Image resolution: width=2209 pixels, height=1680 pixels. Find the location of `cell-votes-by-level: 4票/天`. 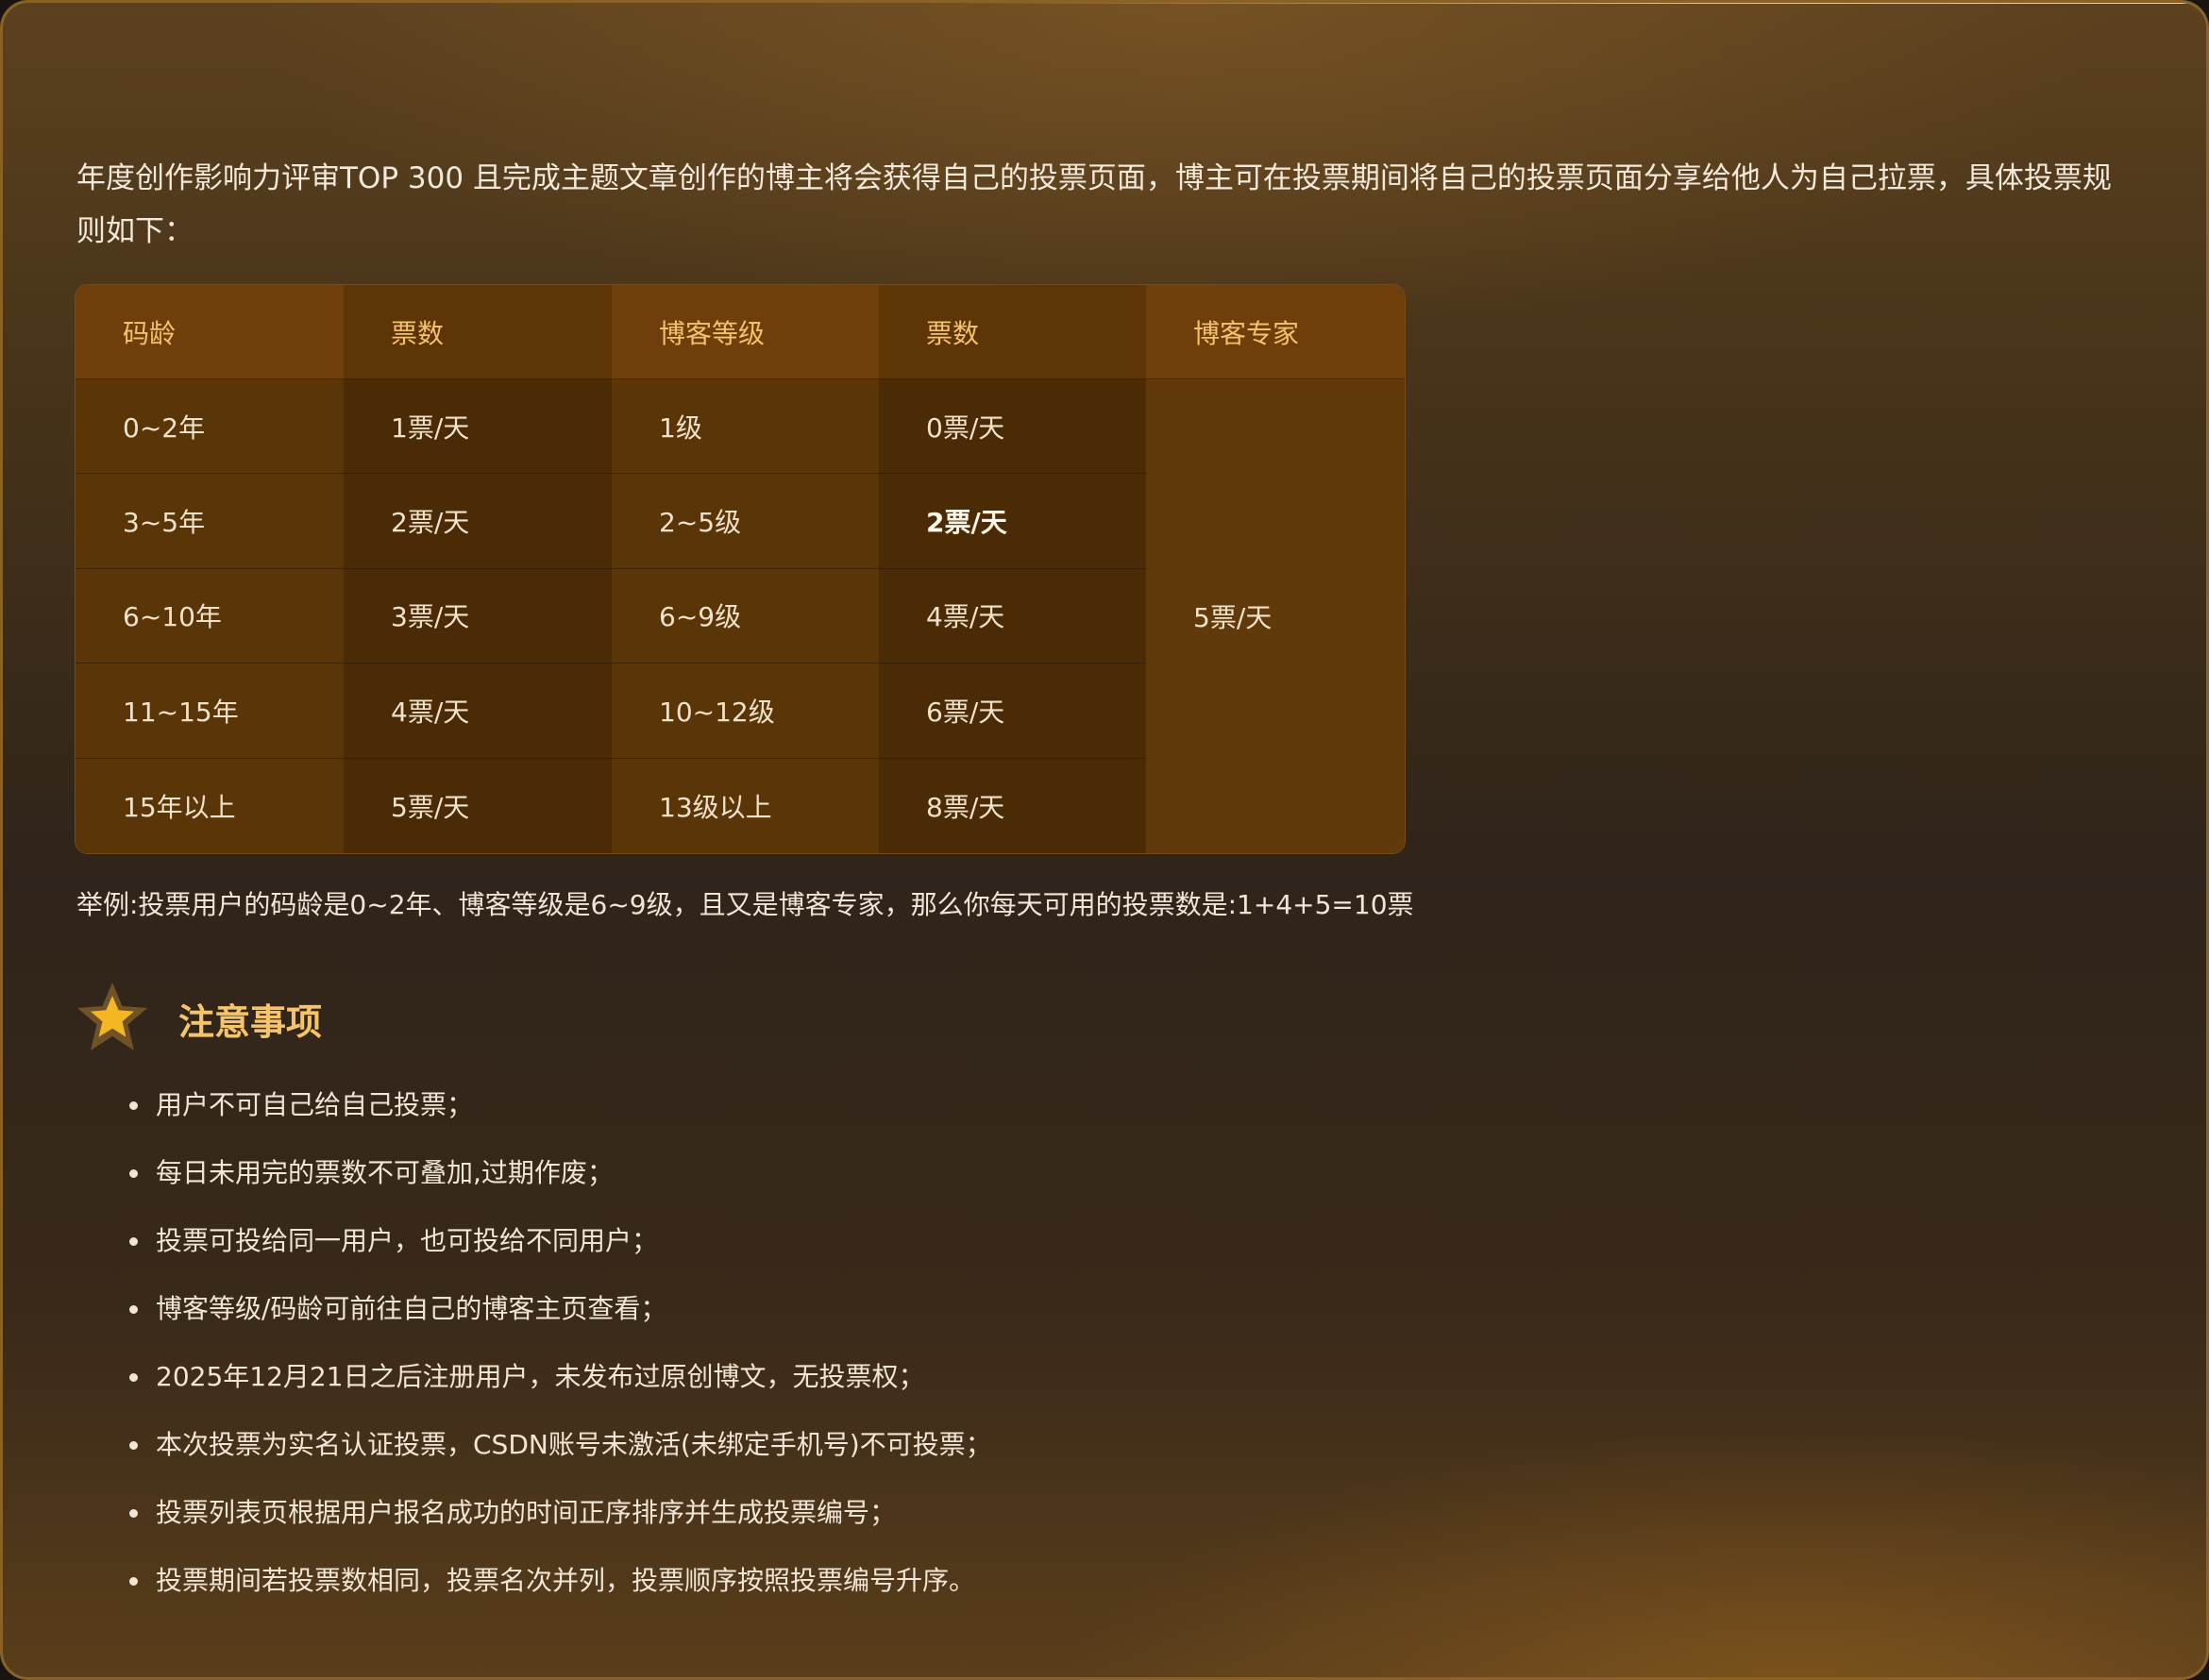

cell-votes-by-level: 4票/天 is located at coordinates (1012, 616).